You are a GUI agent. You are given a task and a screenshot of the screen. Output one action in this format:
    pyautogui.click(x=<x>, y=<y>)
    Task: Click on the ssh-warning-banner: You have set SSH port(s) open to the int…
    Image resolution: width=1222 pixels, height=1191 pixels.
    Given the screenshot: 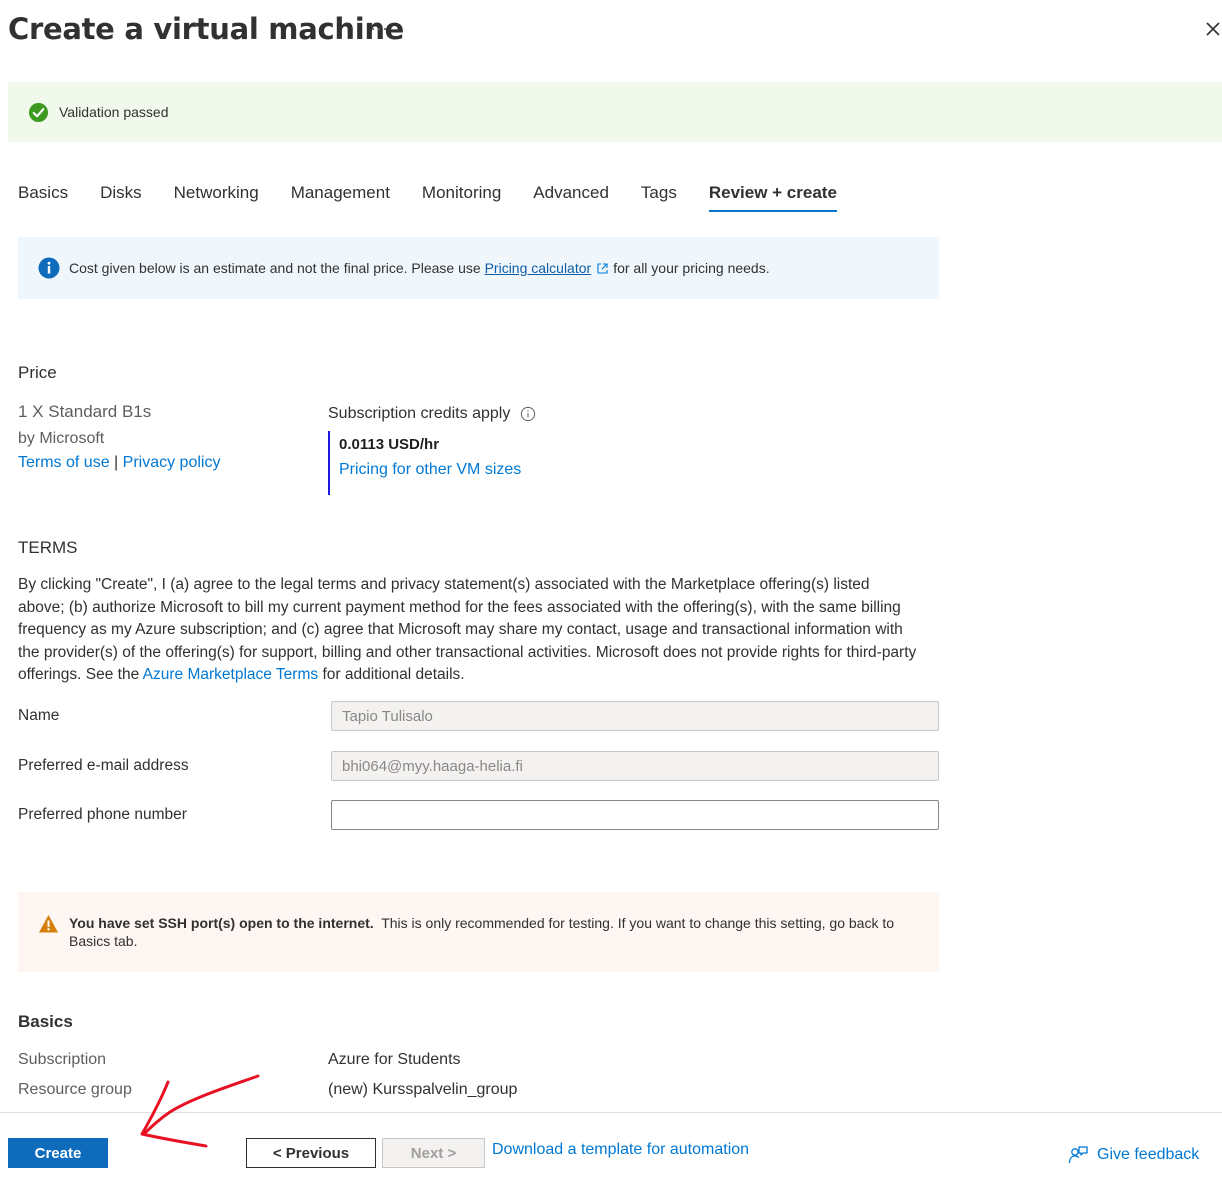 What is the action you would take?
    pyautogui.click(x=478, y=932)
    